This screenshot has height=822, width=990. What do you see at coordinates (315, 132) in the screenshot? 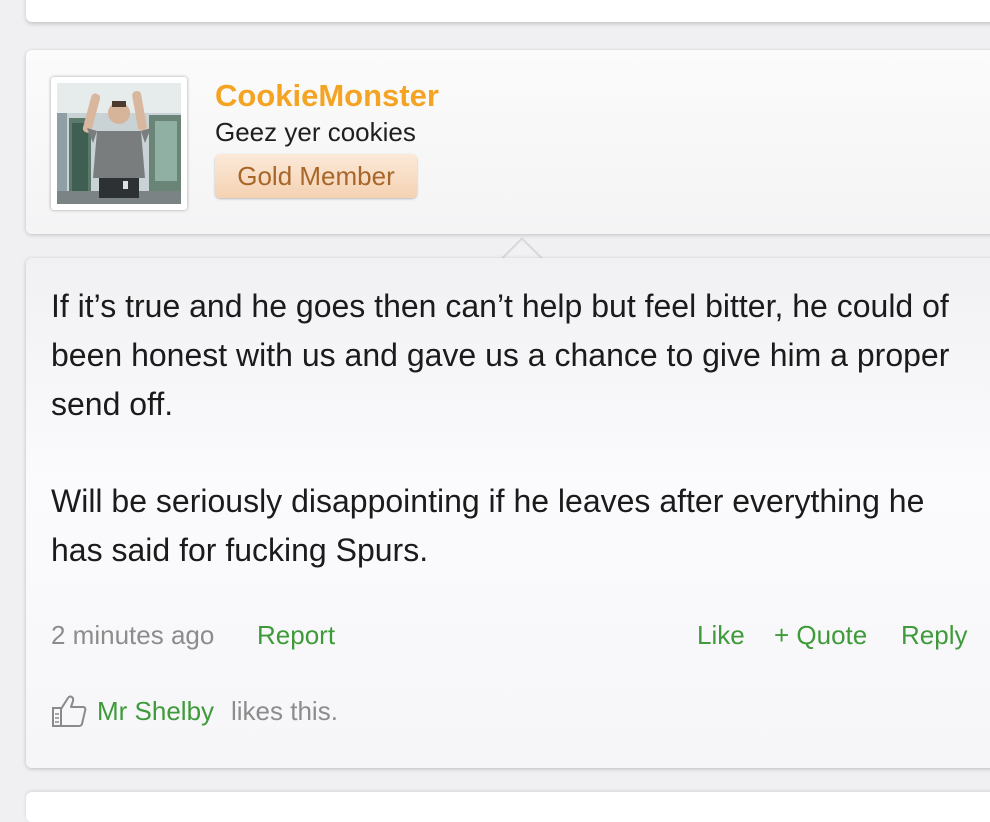
I see `user-custom-title: Geez yer cookies` at bounding box center [315, 132].